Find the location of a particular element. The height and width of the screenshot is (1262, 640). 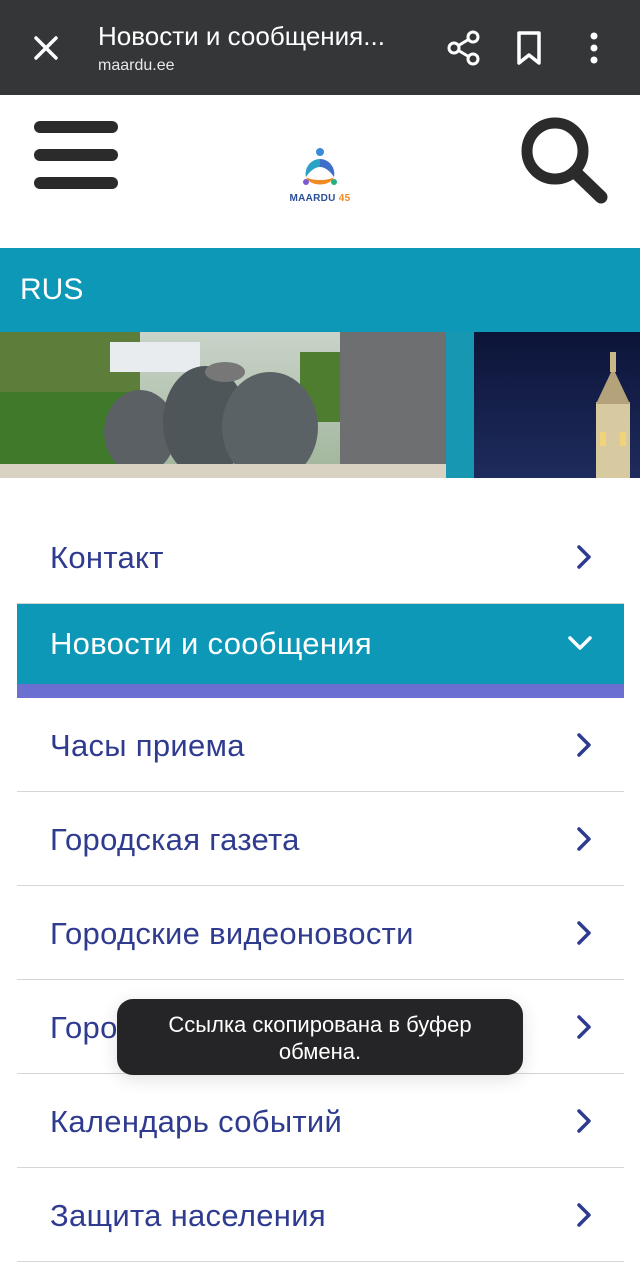

menu-item-contact: Контакт is located at coordinates (320, 557).